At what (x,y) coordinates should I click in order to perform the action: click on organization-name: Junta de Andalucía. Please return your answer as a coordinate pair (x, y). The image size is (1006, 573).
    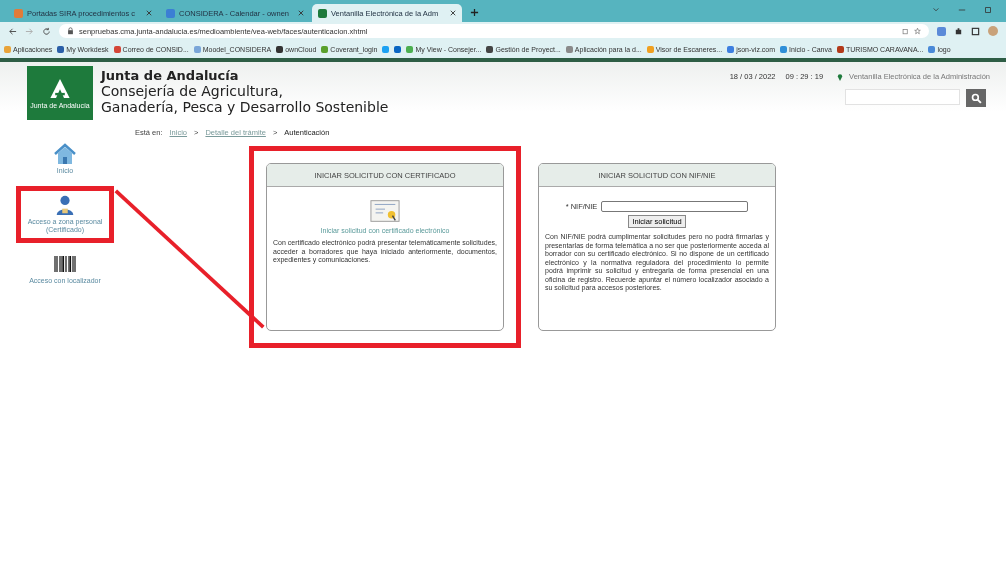
    Looking at the image, I should click on (170, 75).